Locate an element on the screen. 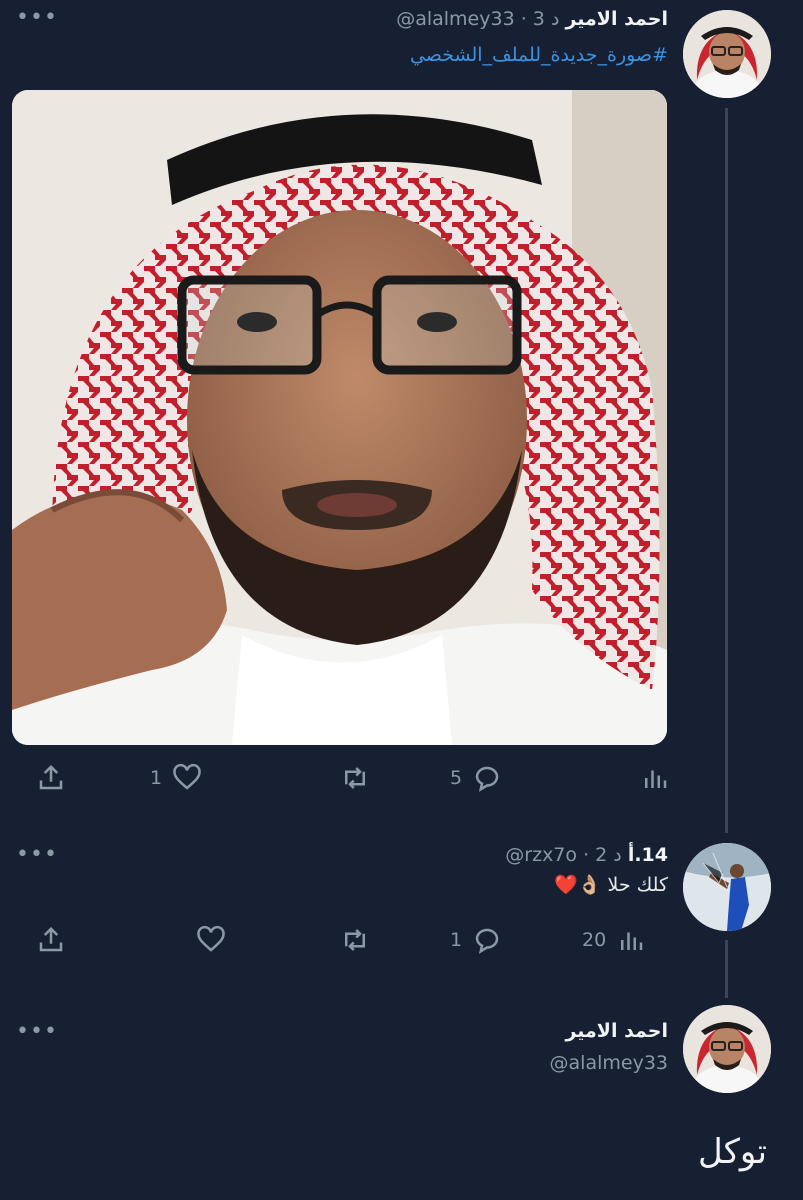  reply-count: 5 is located at coordinates (456, 778).